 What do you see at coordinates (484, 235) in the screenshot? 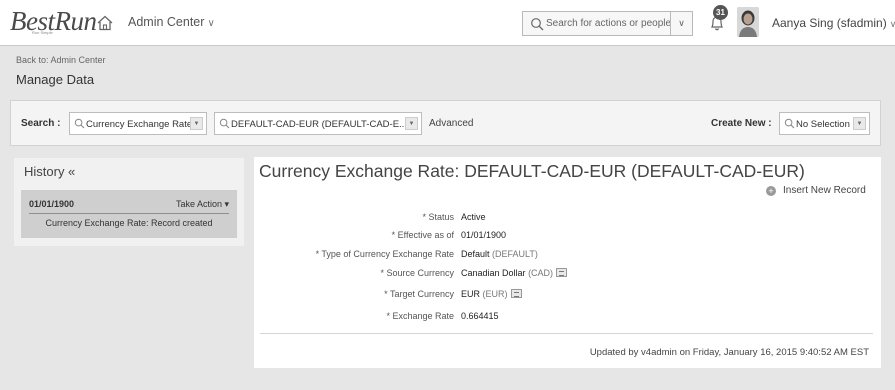
I see `field-value: 01/01/1900` at bounding box center [484, 235].